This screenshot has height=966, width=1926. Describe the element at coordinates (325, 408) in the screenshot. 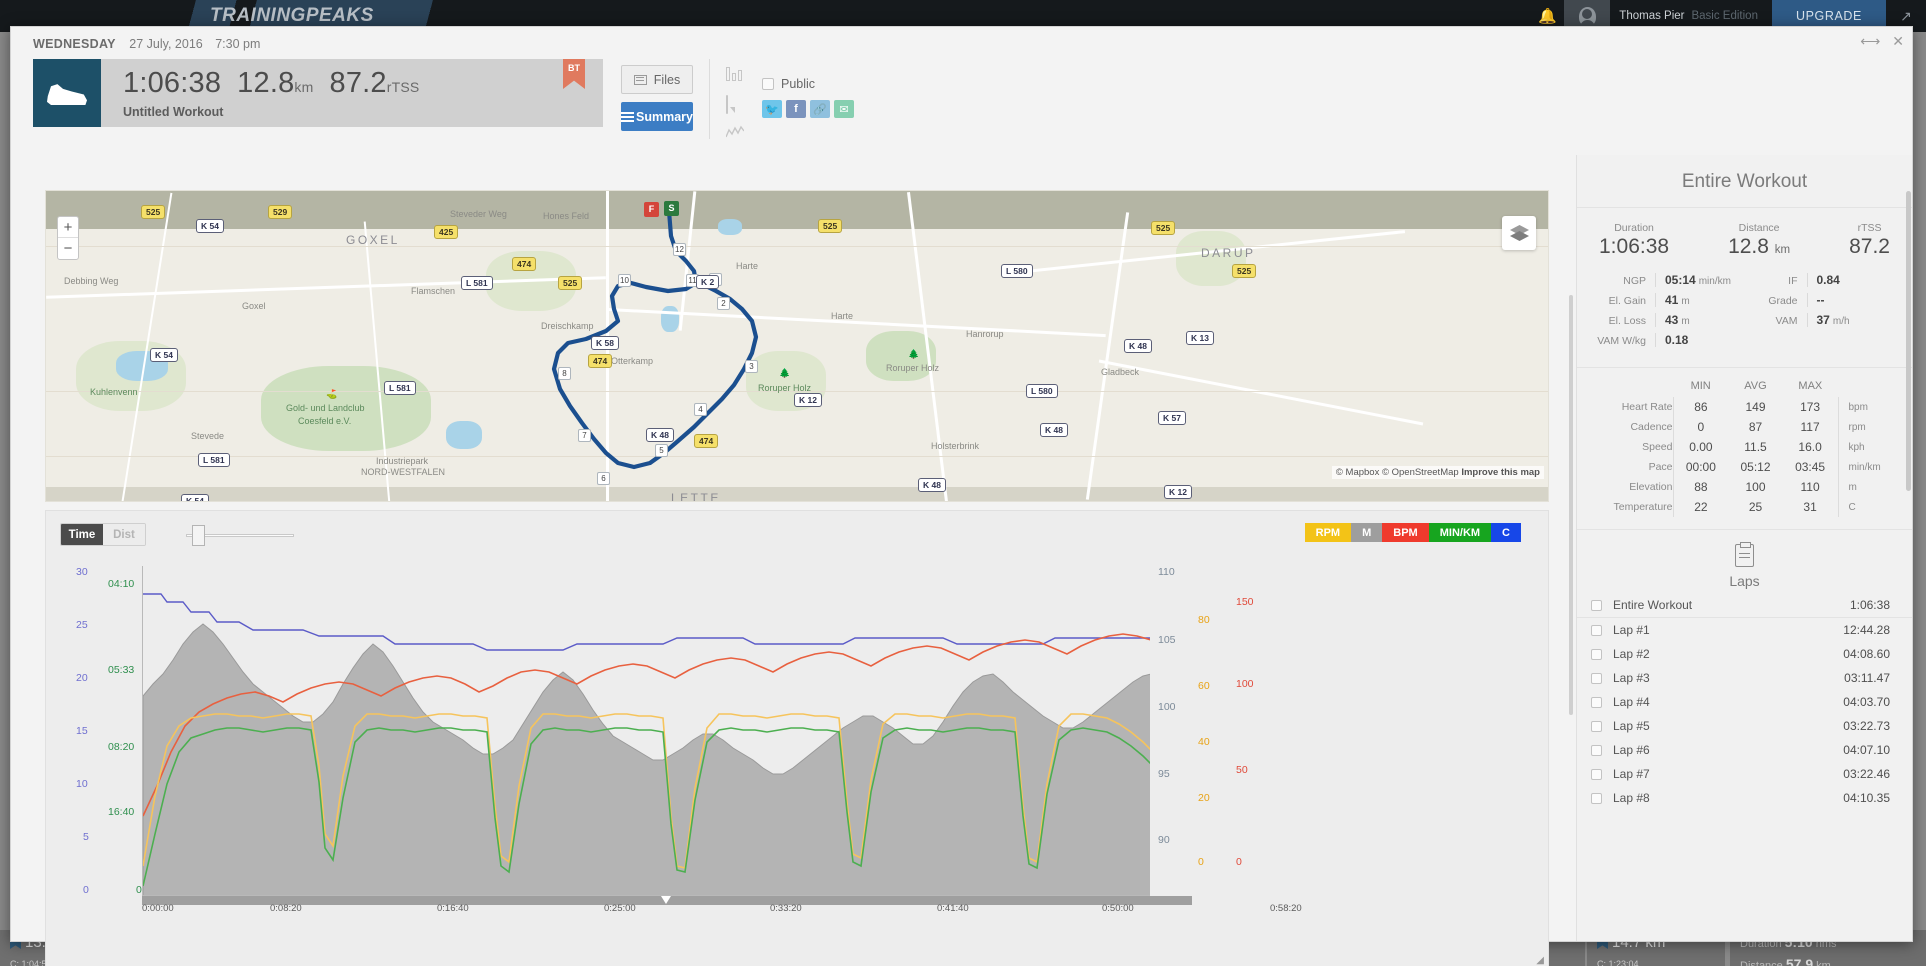

I see `map-place-label: Gold- und Landclub` at that location.